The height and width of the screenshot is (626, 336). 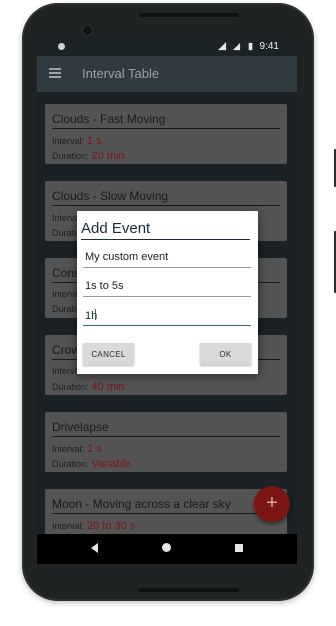 I want to click on text-cursor, so click(x=96, y=314).